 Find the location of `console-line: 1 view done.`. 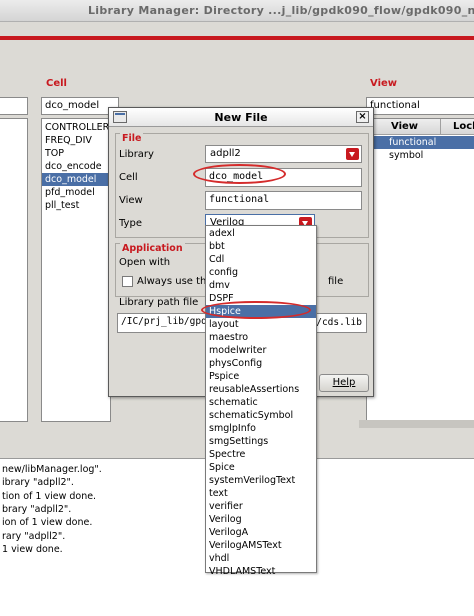

console-line: 1 view done. is located at coordinates (32, 549).